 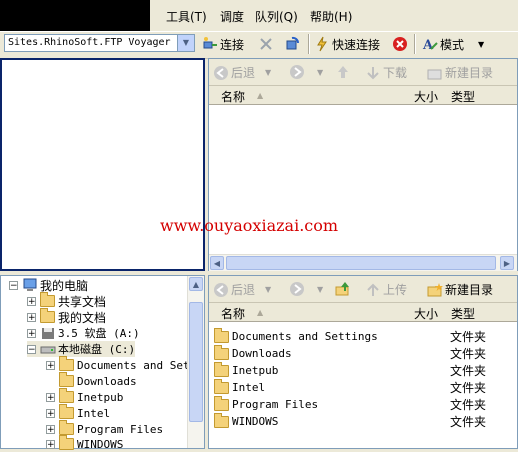 I want to click on mode-label: 模式, so click(x=452, y=44).